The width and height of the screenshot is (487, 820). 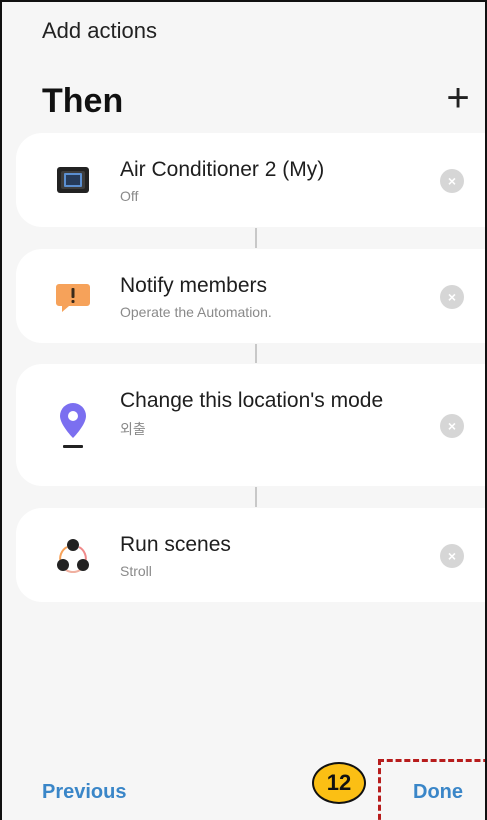 I want to click on section-title-then: Then, so click(x=83, y=101).